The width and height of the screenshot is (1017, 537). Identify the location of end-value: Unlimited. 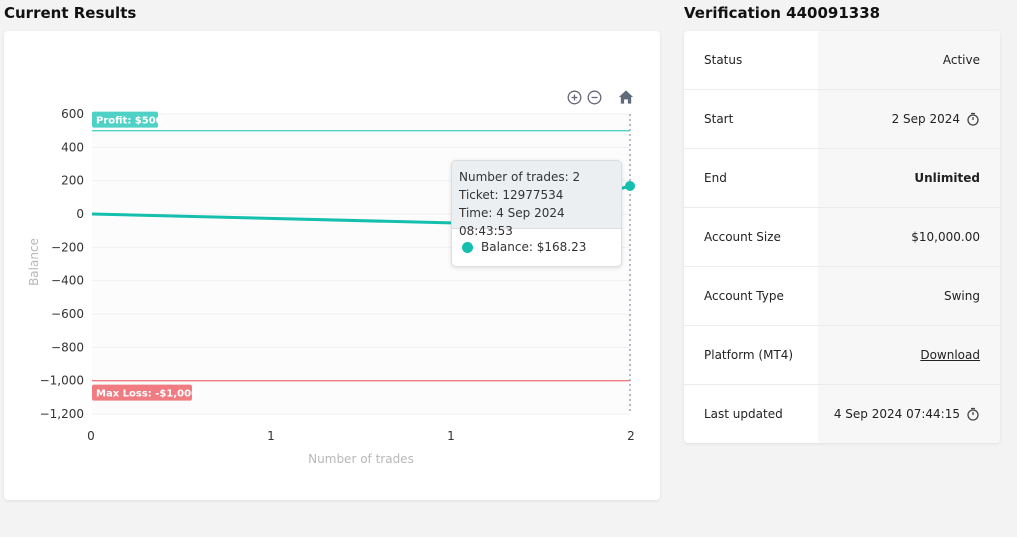
(947, 178).